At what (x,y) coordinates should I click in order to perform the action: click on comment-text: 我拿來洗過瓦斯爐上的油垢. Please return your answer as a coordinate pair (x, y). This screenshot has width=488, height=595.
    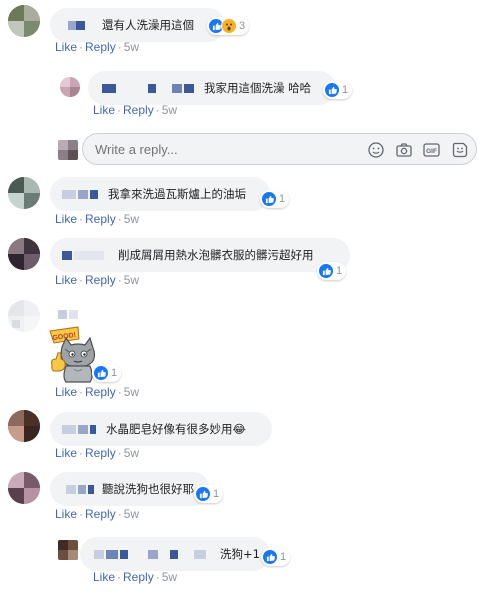
    Looking at the image, I should click on (177, 194).